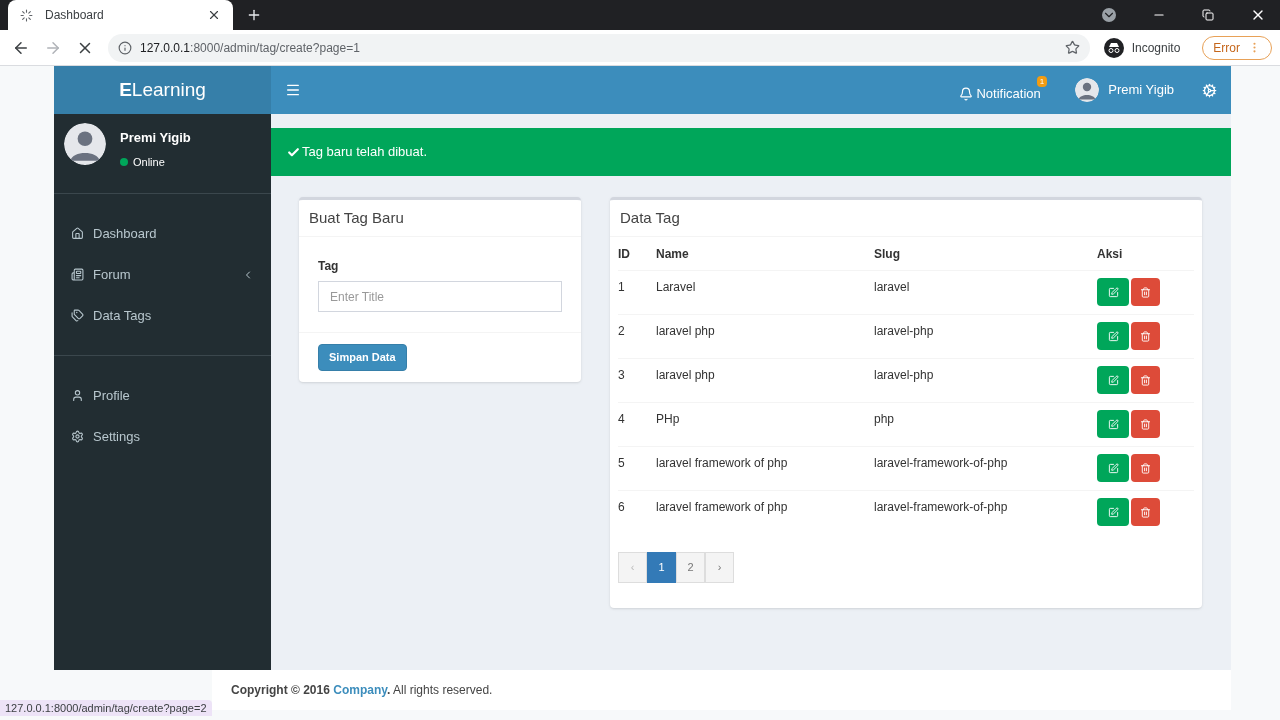  Describe the element at coordinates (254, 15) in the screenshot. I see `new-tab-icon` at that location.